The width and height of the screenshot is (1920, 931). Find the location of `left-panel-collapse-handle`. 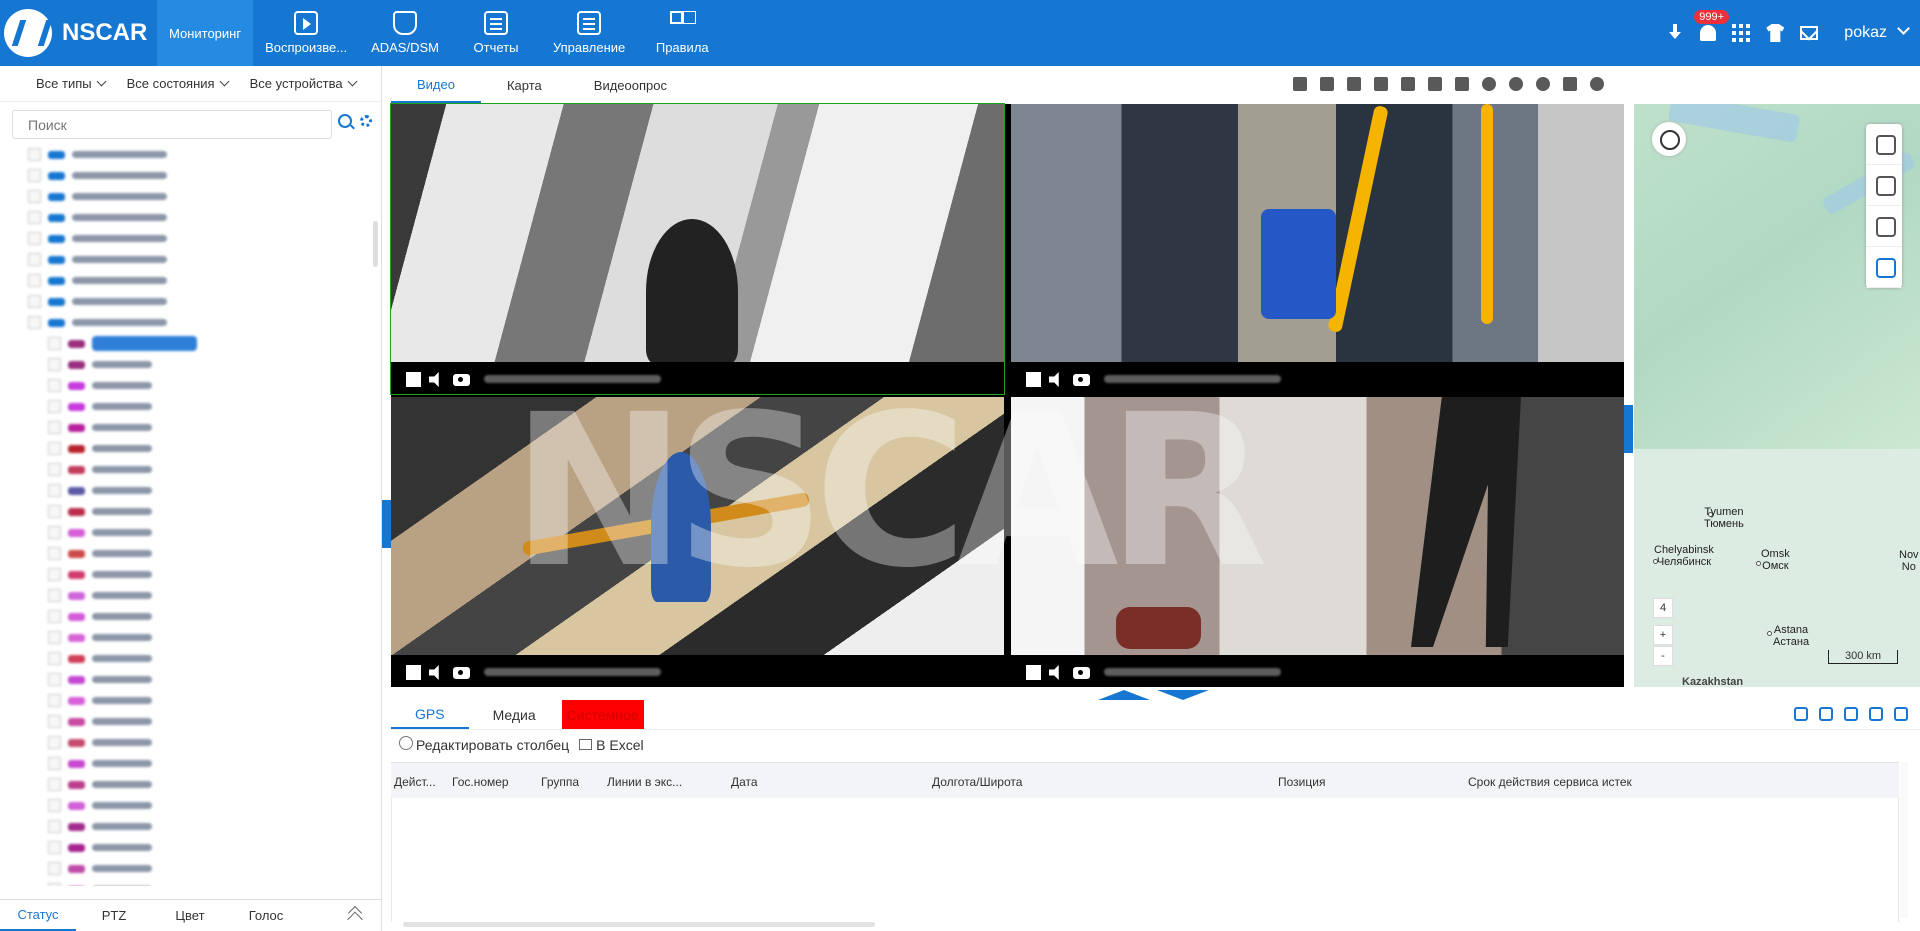

left-panel-collapse-handle is located at coordinates (386, 524).